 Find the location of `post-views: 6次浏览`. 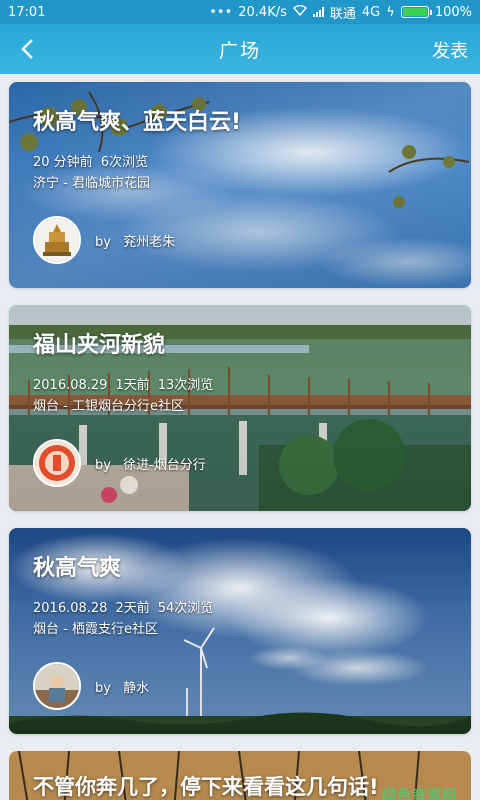

post-views: 6次浏览 is located at coordinates (124, 162).